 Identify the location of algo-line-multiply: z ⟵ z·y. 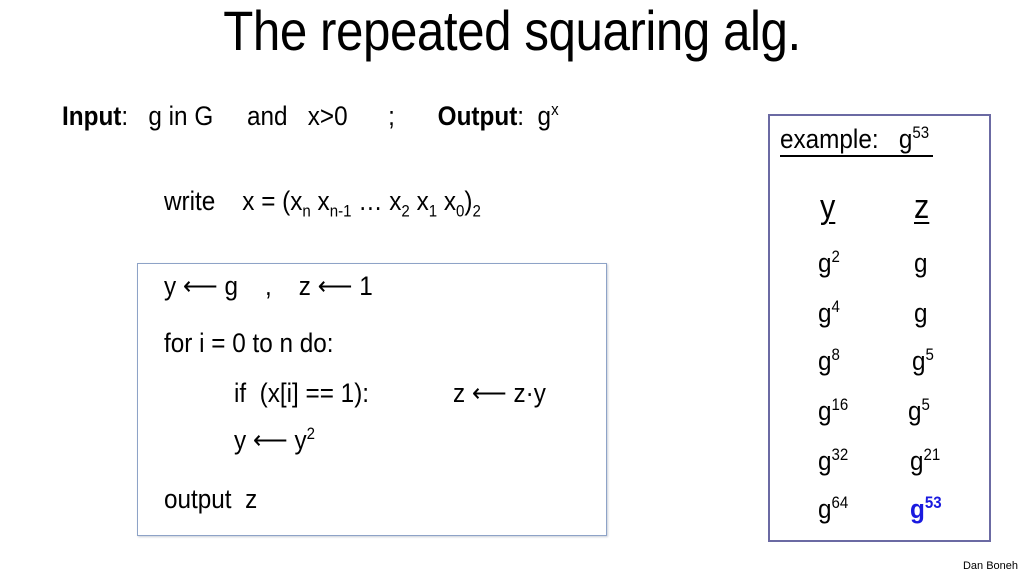
(499, 393).